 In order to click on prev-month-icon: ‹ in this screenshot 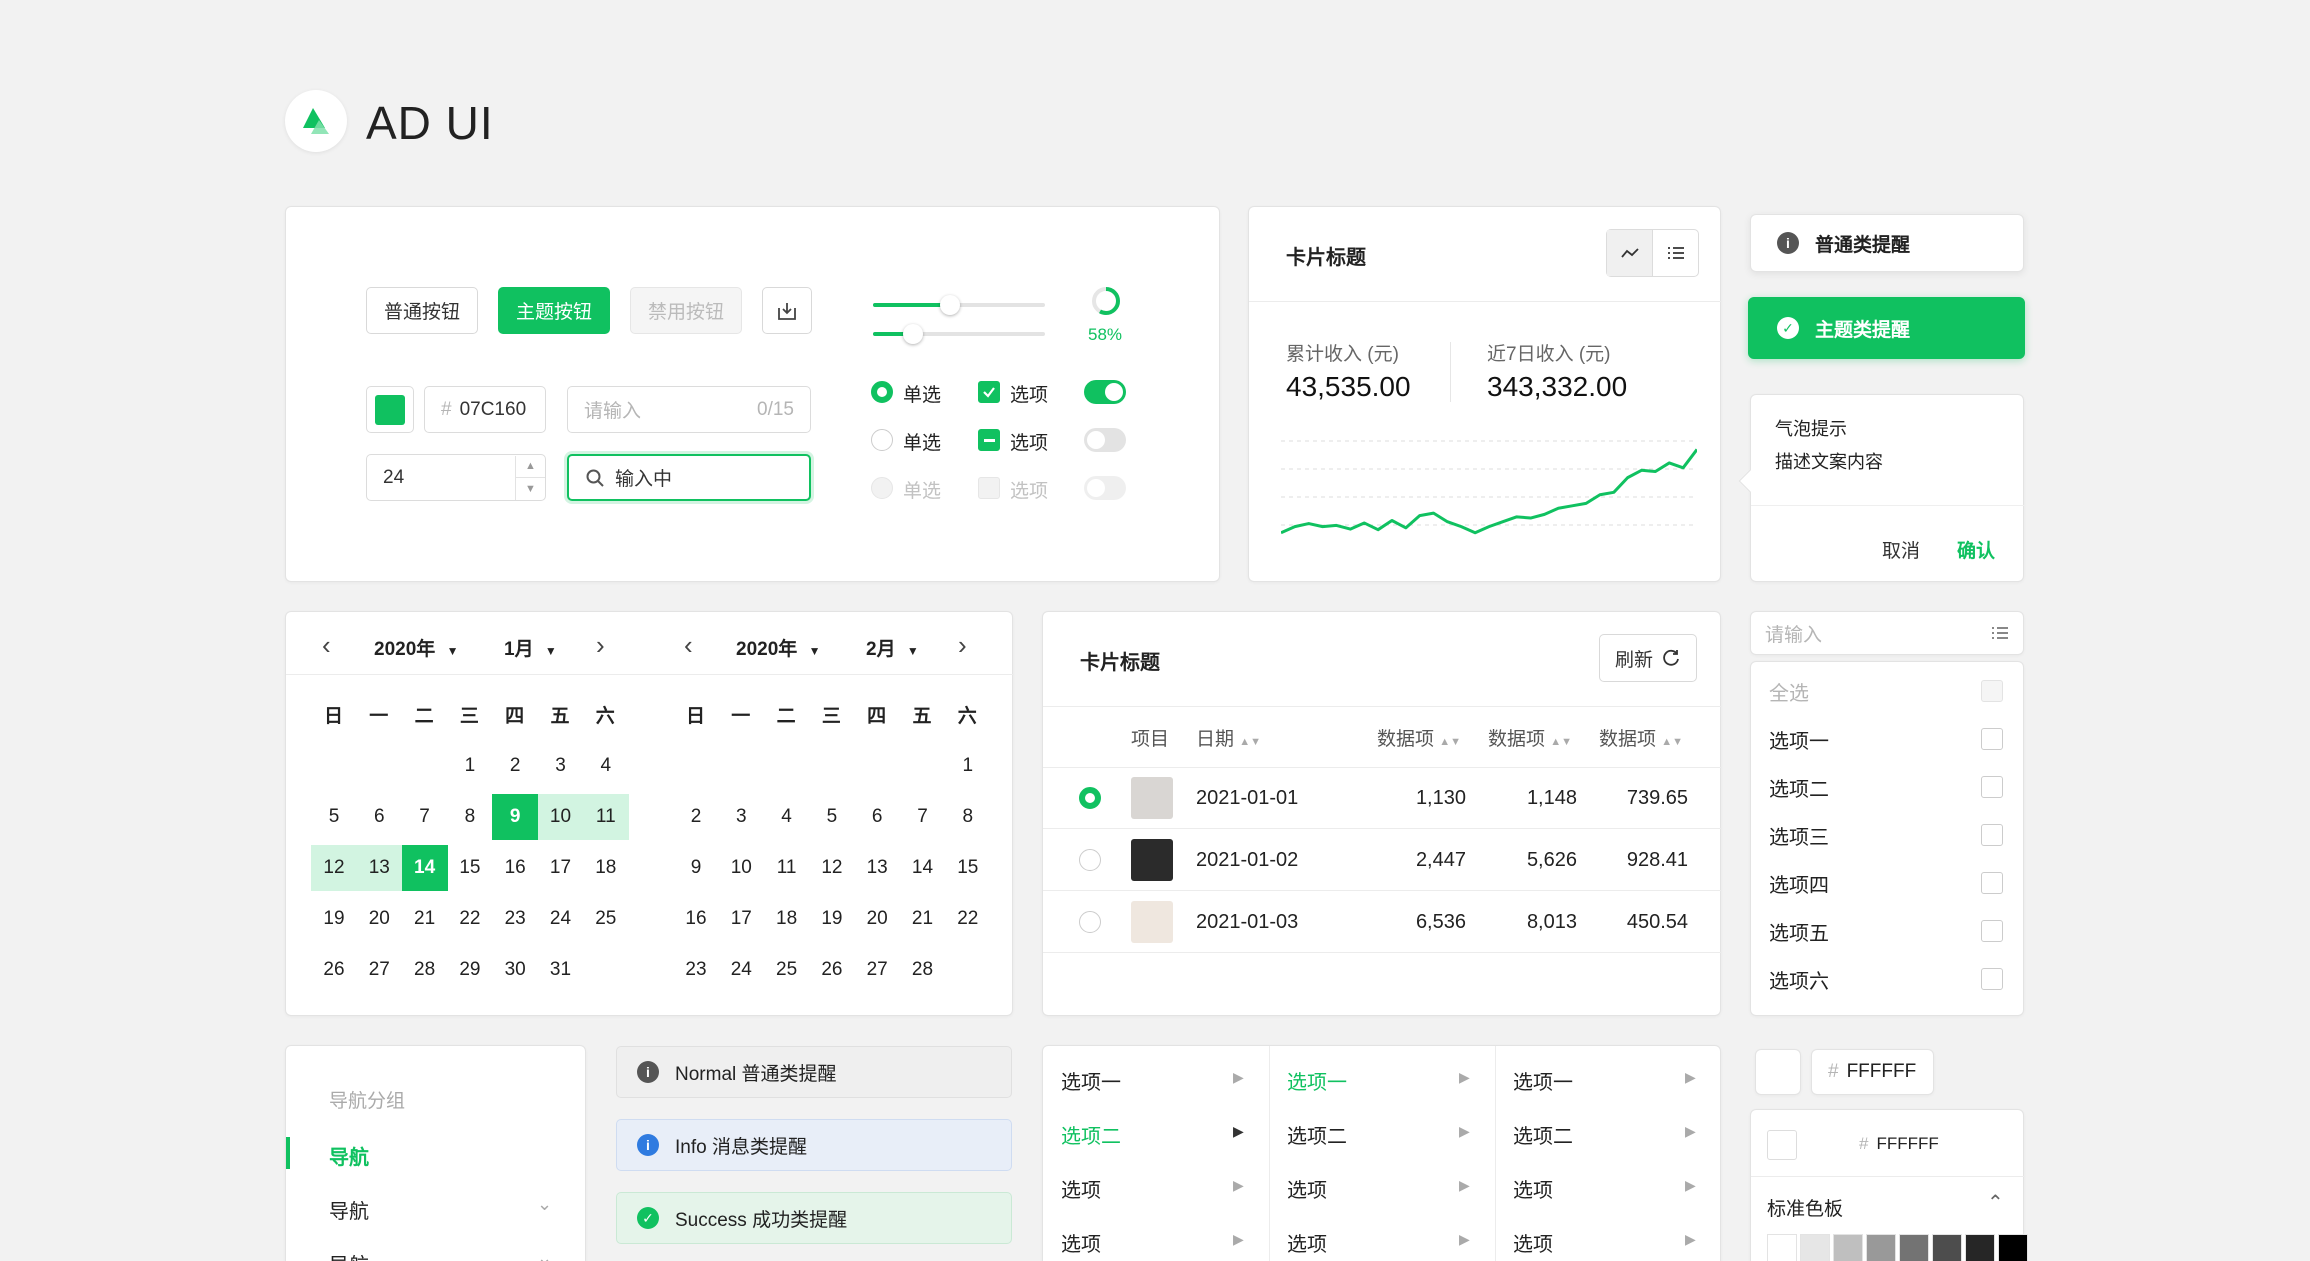, I will do `click(326, 645)`.